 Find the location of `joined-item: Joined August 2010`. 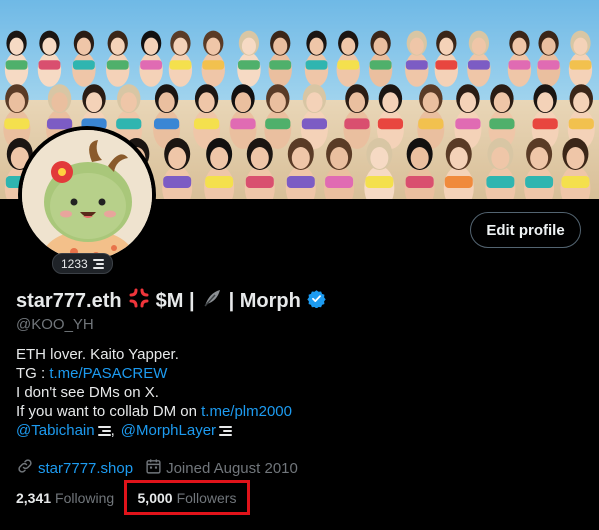

joined-item: Joined August 2010 is located at coordinates (221, 468).